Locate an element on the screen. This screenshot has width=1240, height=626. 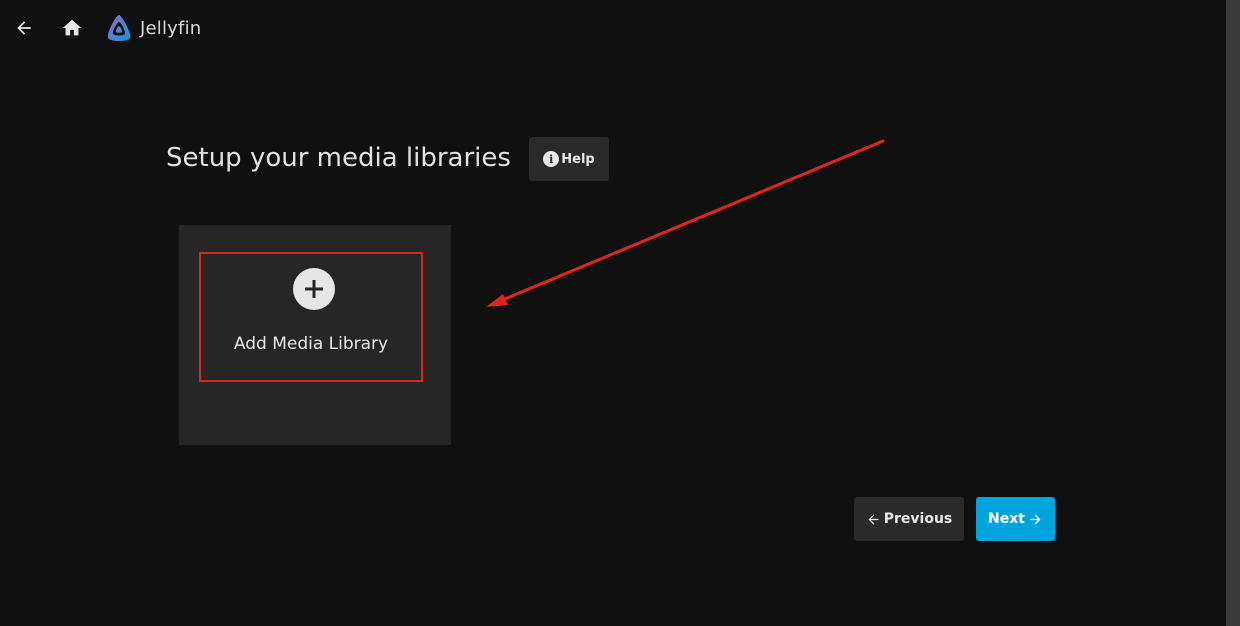
plus-icon is located at coordinates (314, 289).